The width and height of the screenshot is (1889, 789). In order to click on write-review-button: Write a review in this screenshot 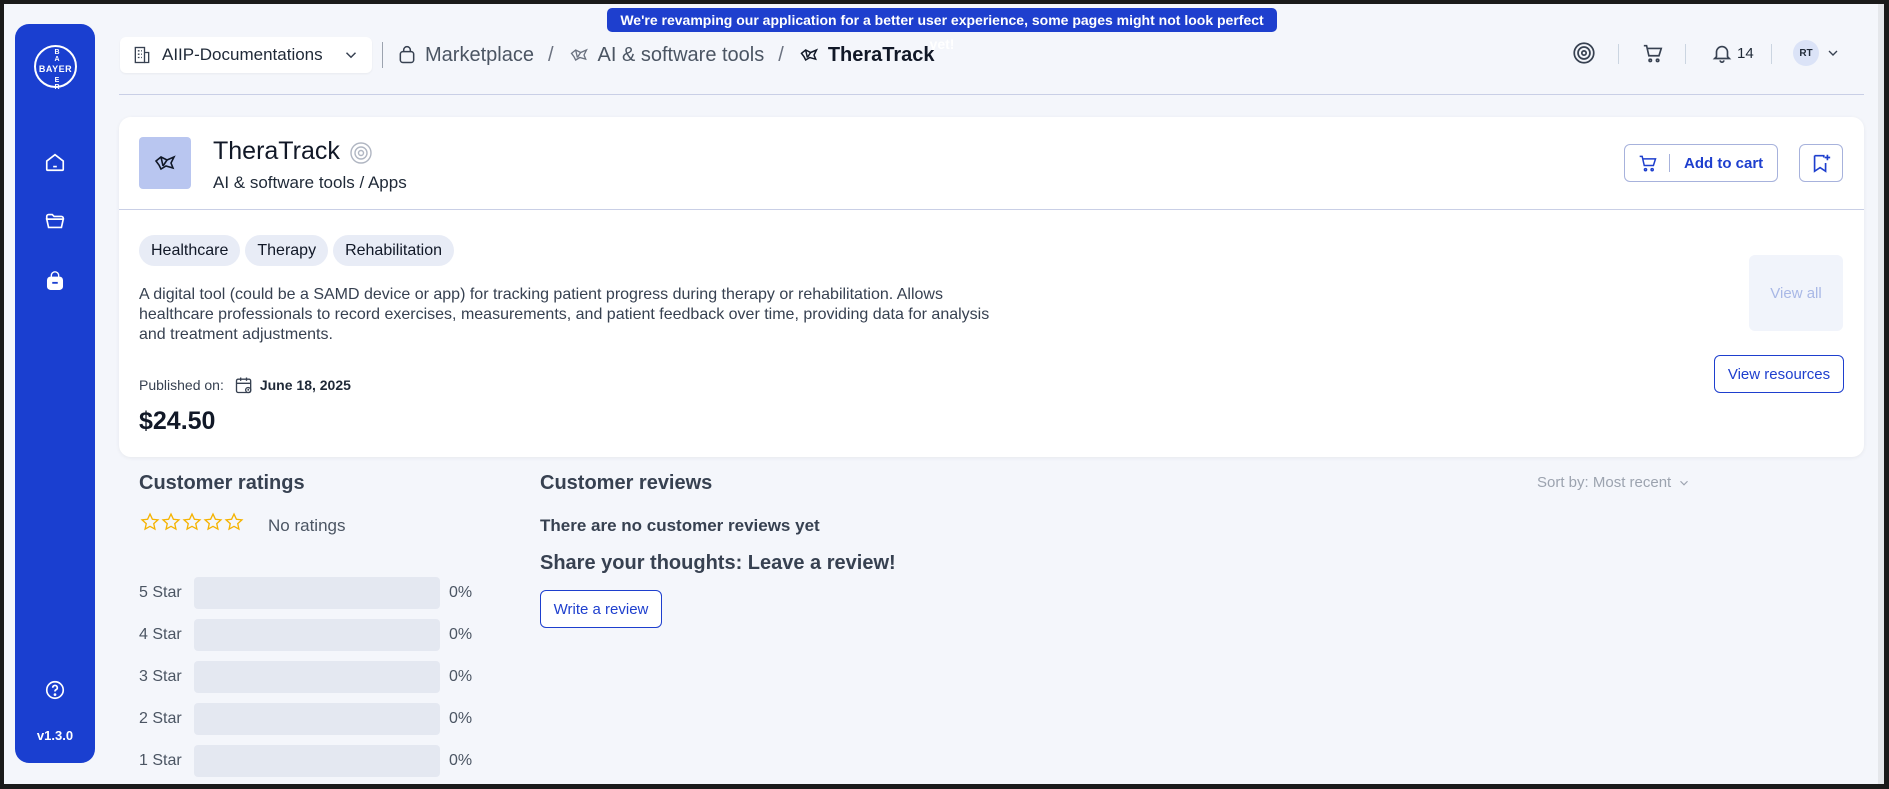, I will do `click(601, 609)`.